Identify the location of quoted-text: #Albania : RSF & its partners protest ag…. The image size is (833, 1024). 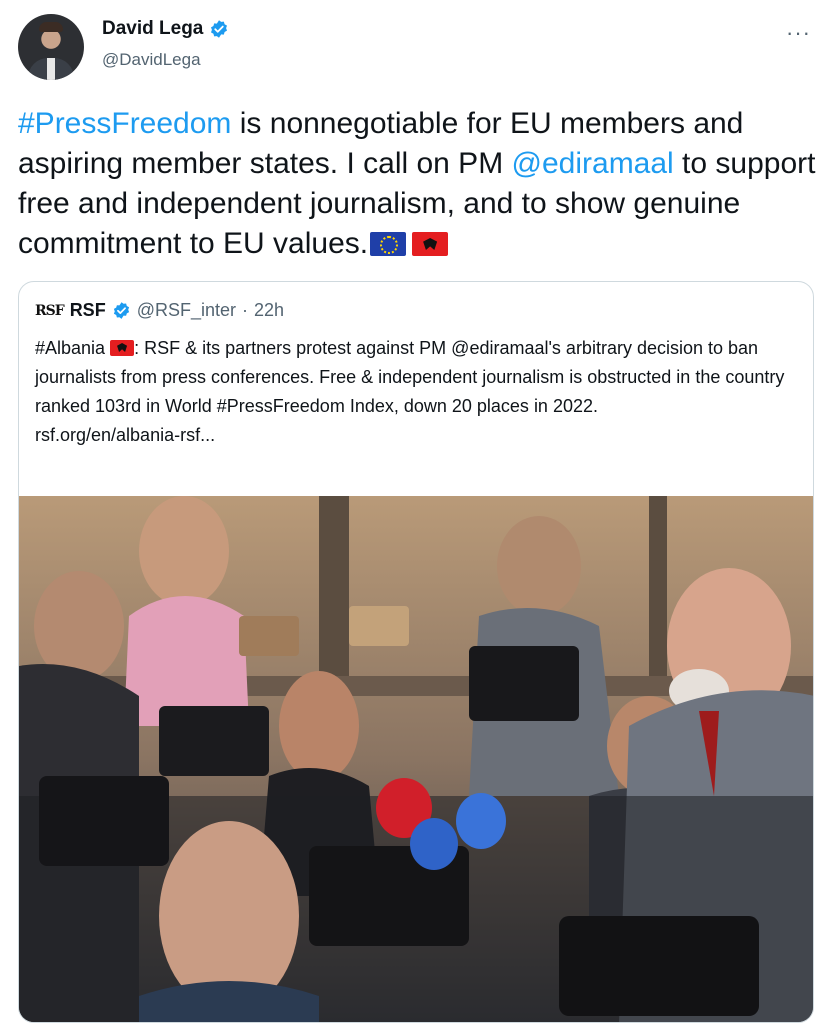
(415, 392).